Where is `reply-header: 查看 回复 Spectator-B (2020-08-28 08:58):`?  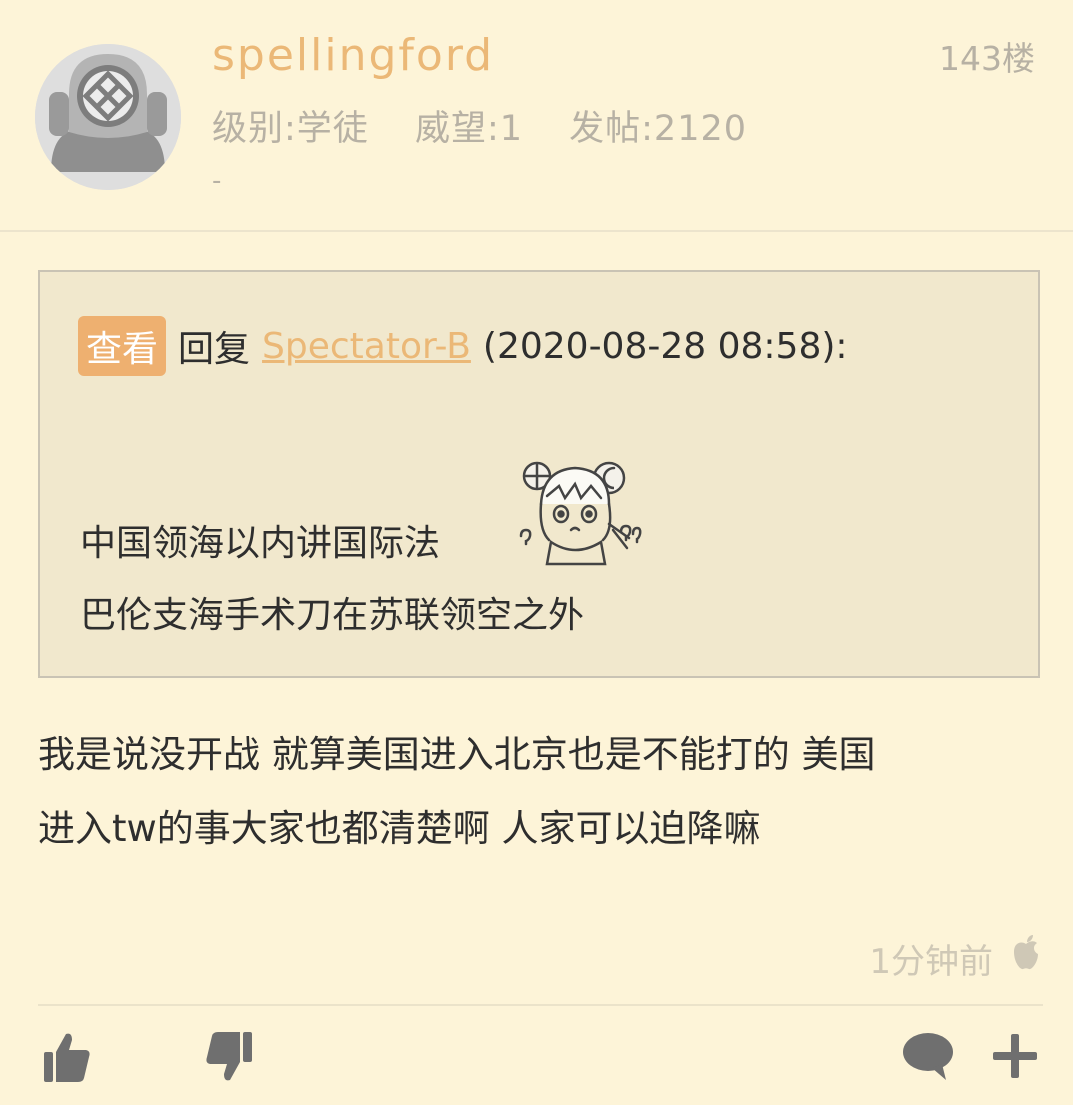
reply-header: 查看 回复 Spectator-B (2020-08-28 08:58): is located at coordinates (463, 346).